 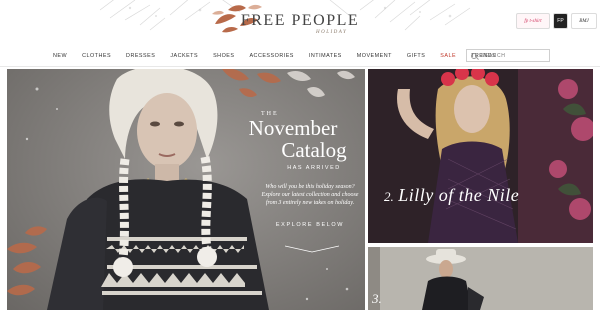 I want to click on nav-divider, so click(x=300, y=66).